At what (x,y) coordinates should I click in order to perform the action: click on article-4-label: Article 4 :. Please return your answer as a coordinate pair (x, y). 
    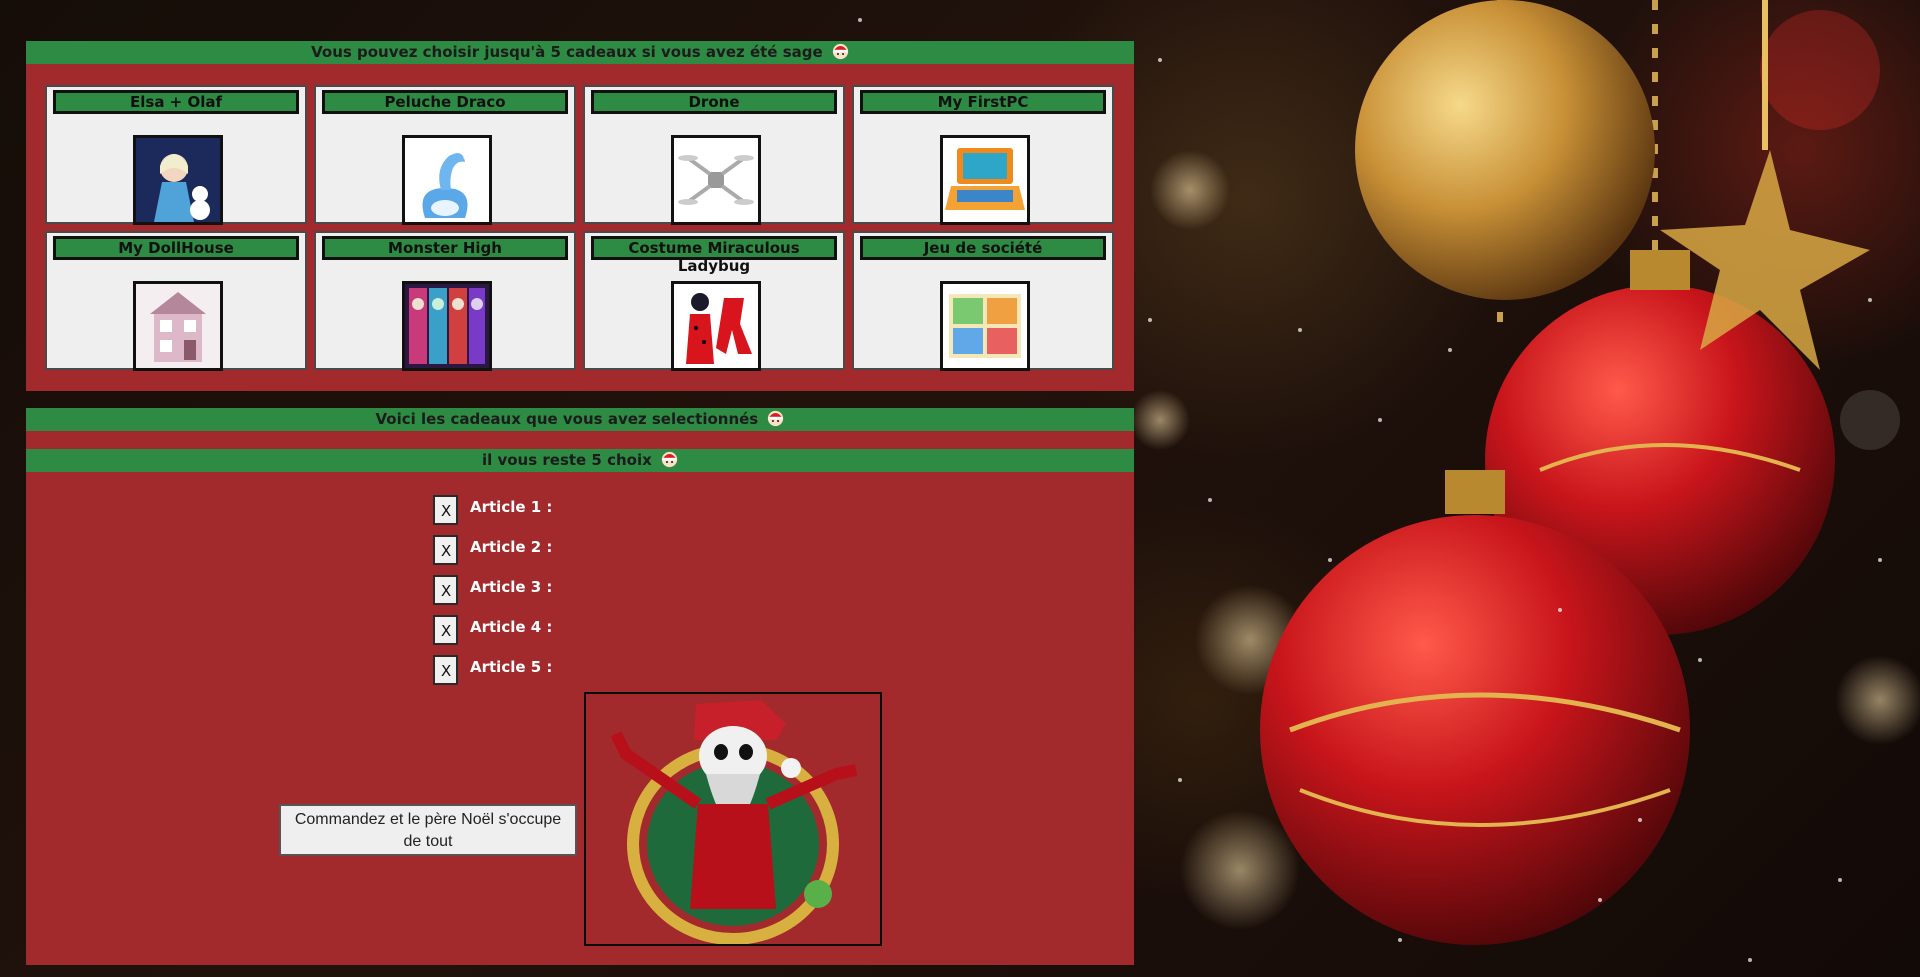
    Looking at the image, I should click on (511, 627).